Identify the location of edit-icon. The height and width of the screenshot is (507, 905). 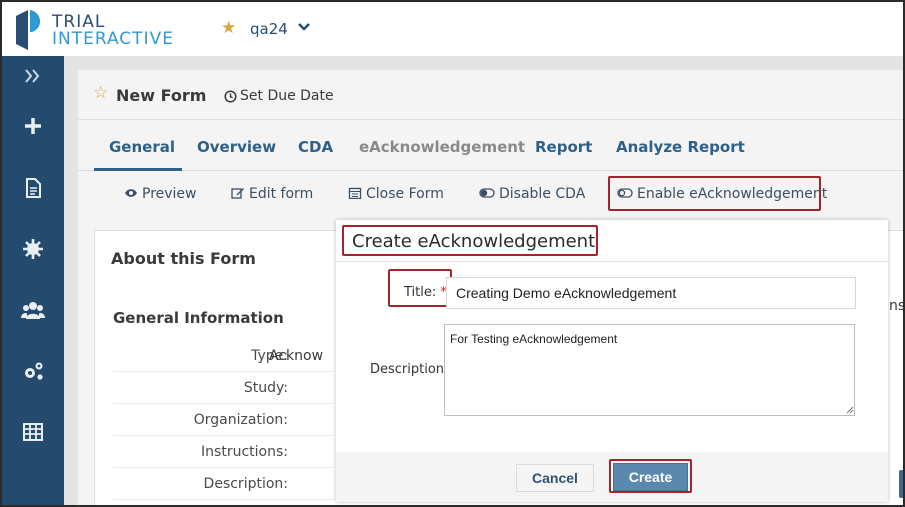
(237, 193).